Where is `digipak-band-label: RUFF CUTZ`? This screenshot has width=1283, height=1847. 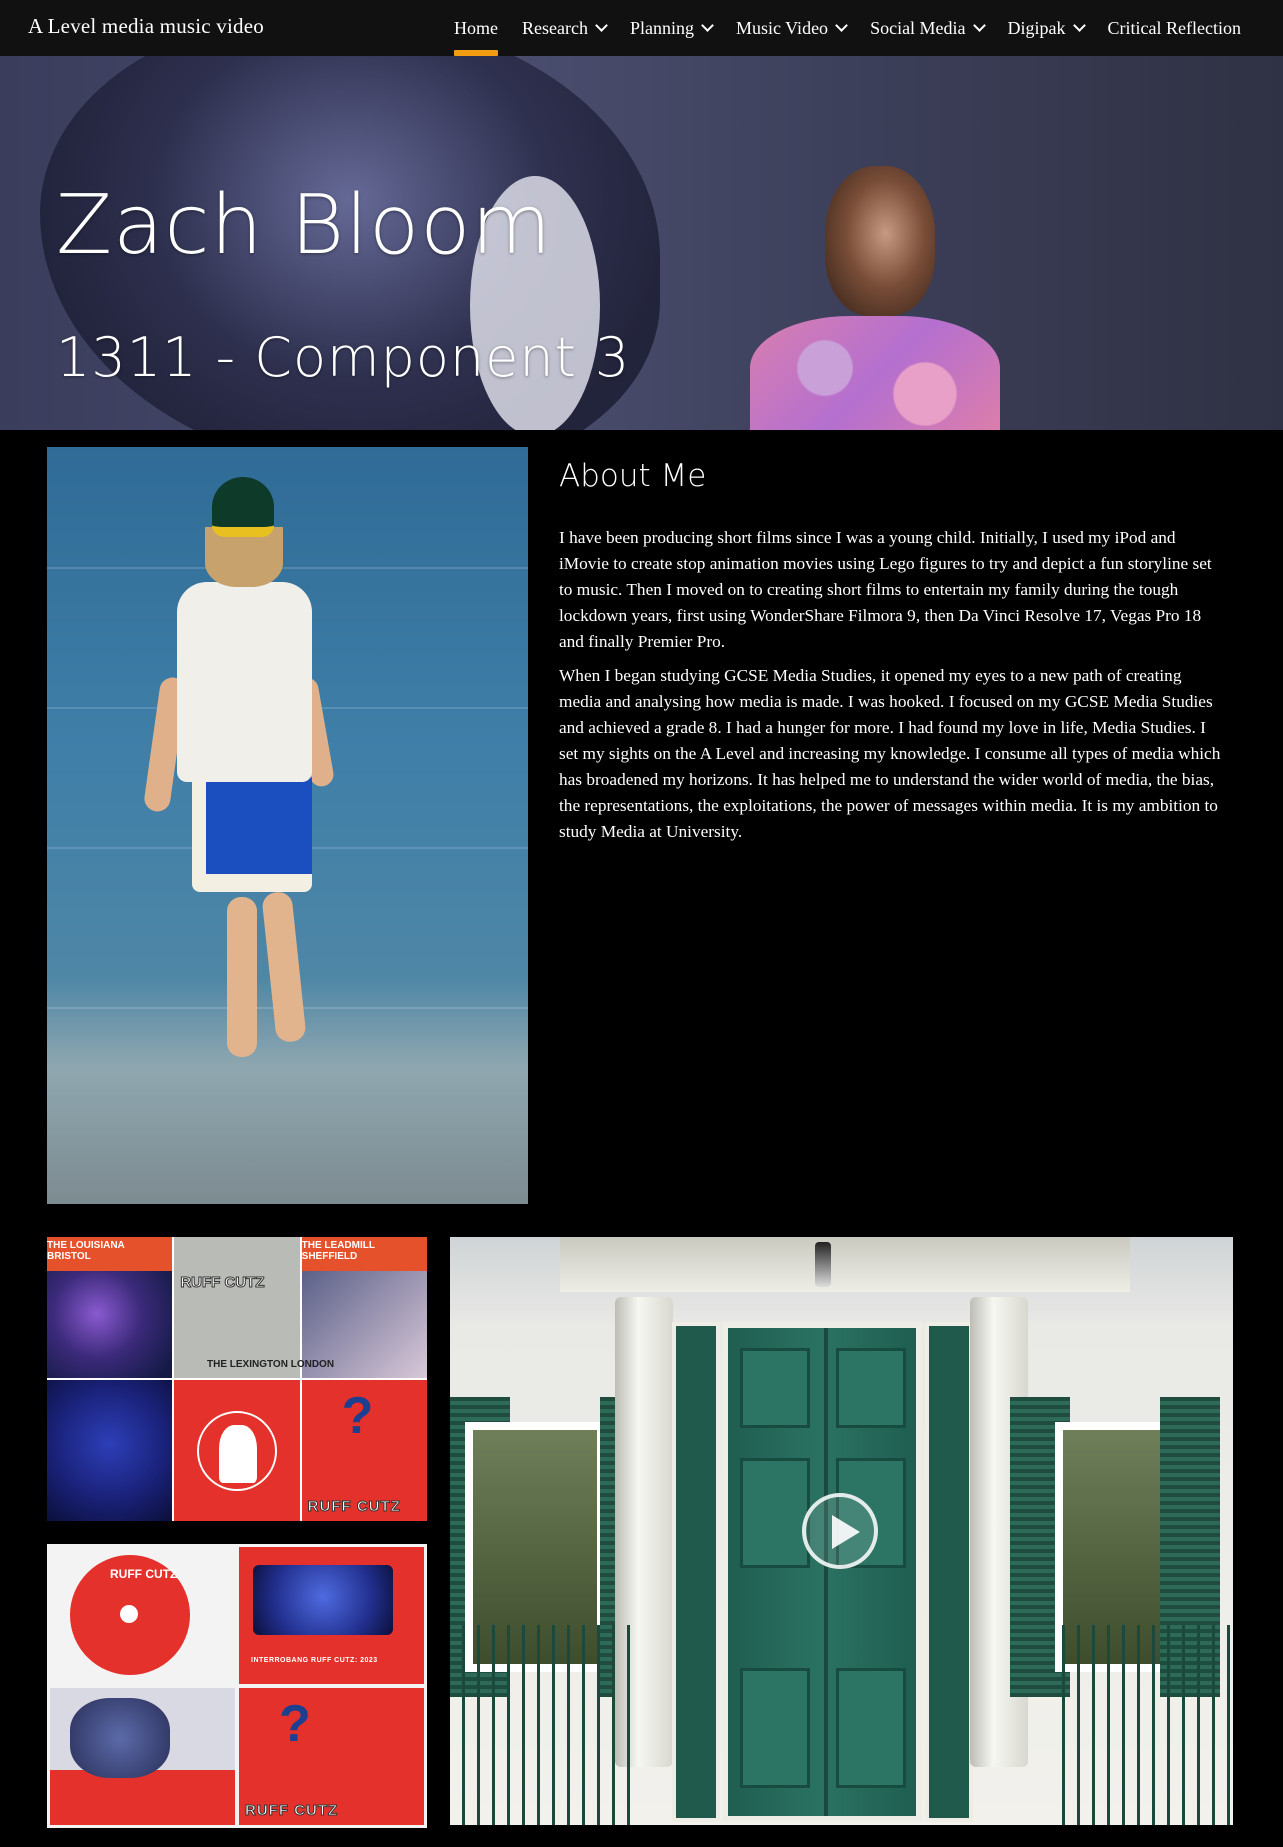
digipak-band-label: RUFF CUTZ is located at coordinates (291, 1811).